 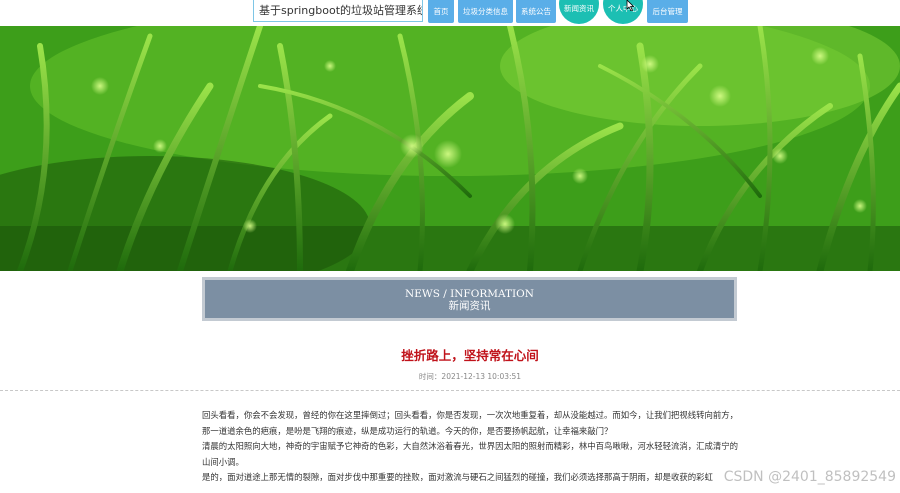 What do you see at coordinates (485, 11) in the screenshot?
I see `nav-garbage-classification: 垃圾分类信息` at bounding box center [485, 11].